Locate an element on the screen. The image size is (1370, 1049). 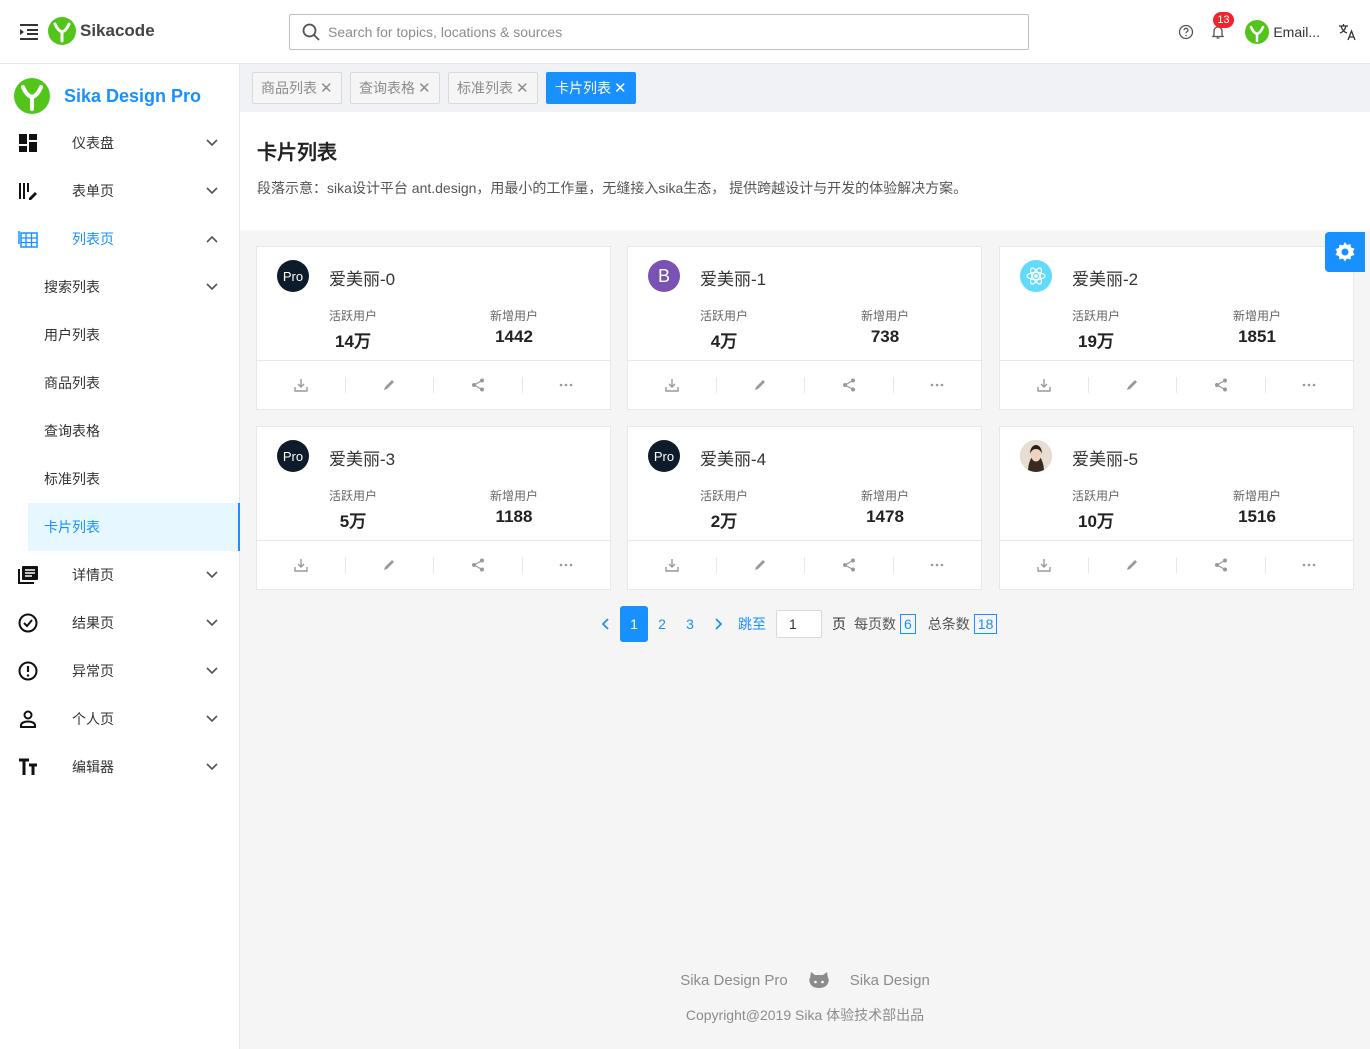
page-unit-label: 页 is located at coordinates (839, 624).